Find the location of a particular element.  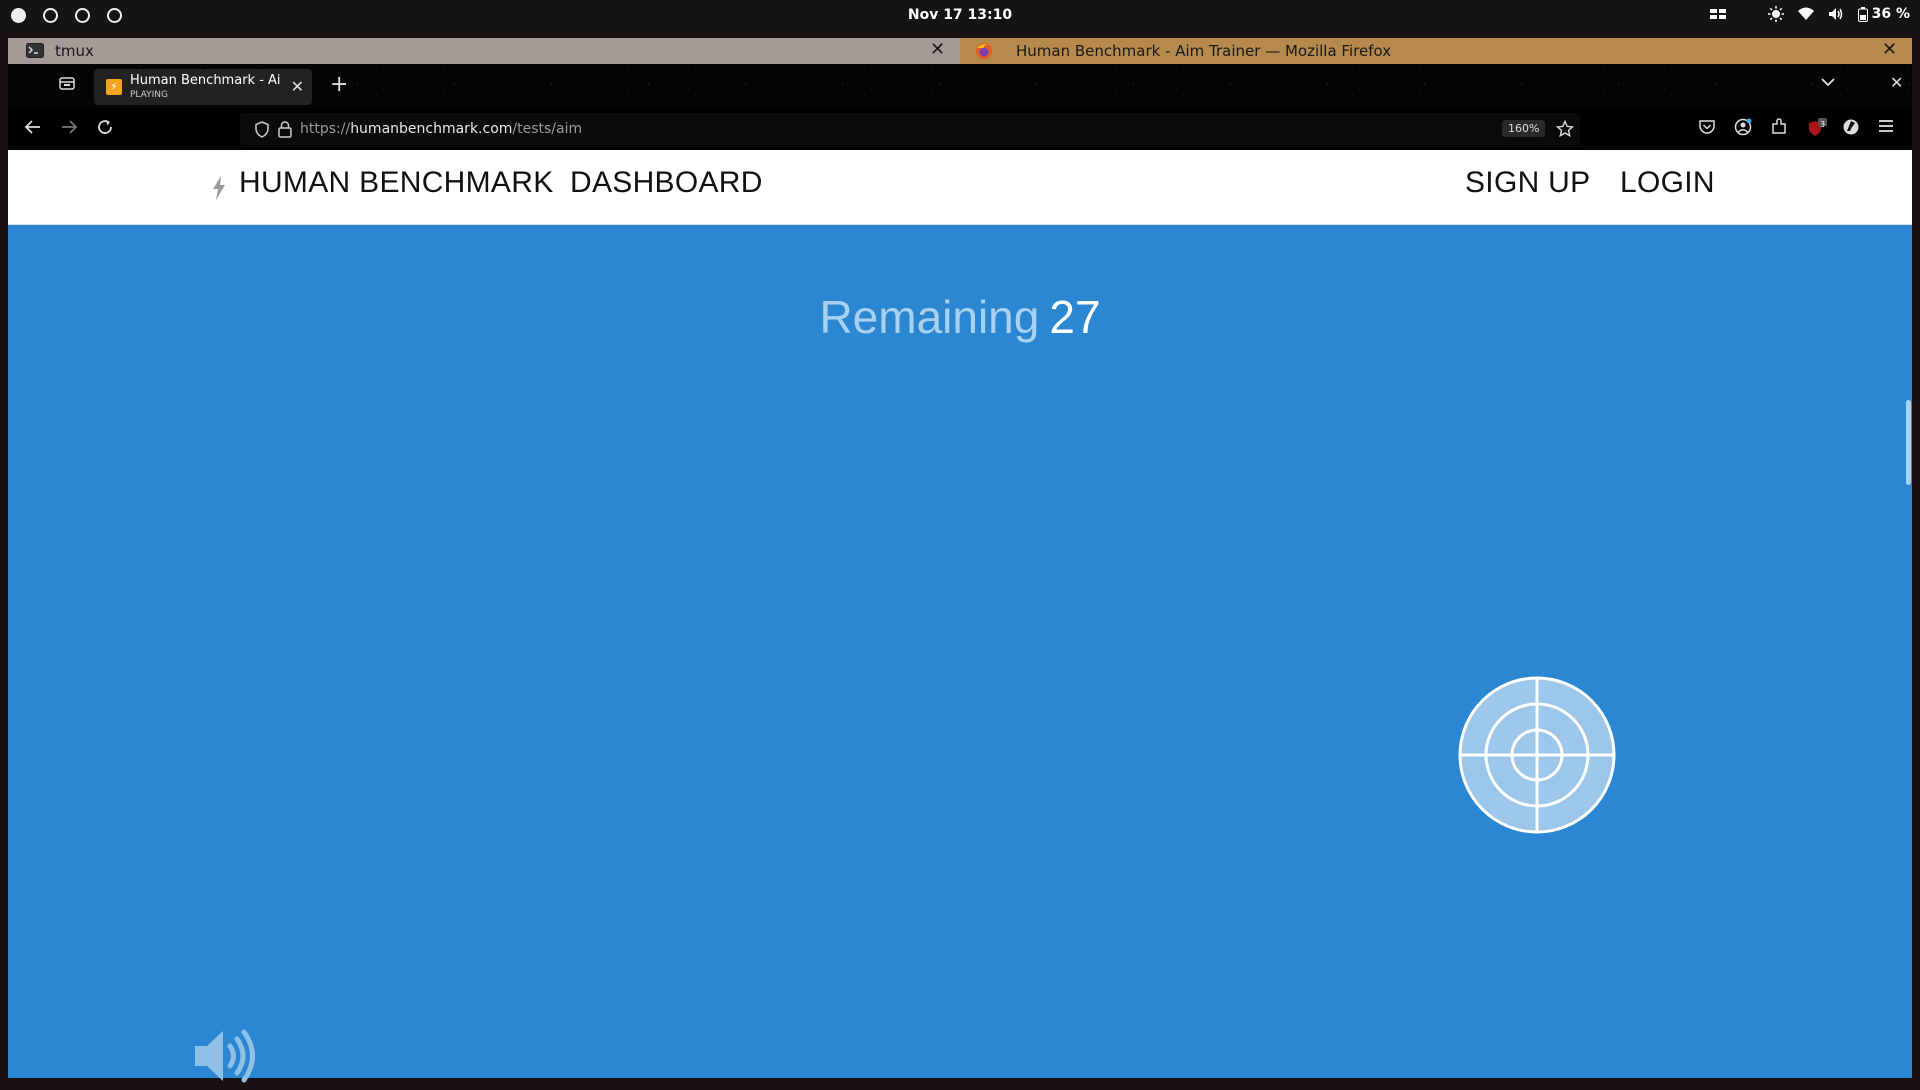

extensions-puzzle-icon is located at coordinates (1779, 129).